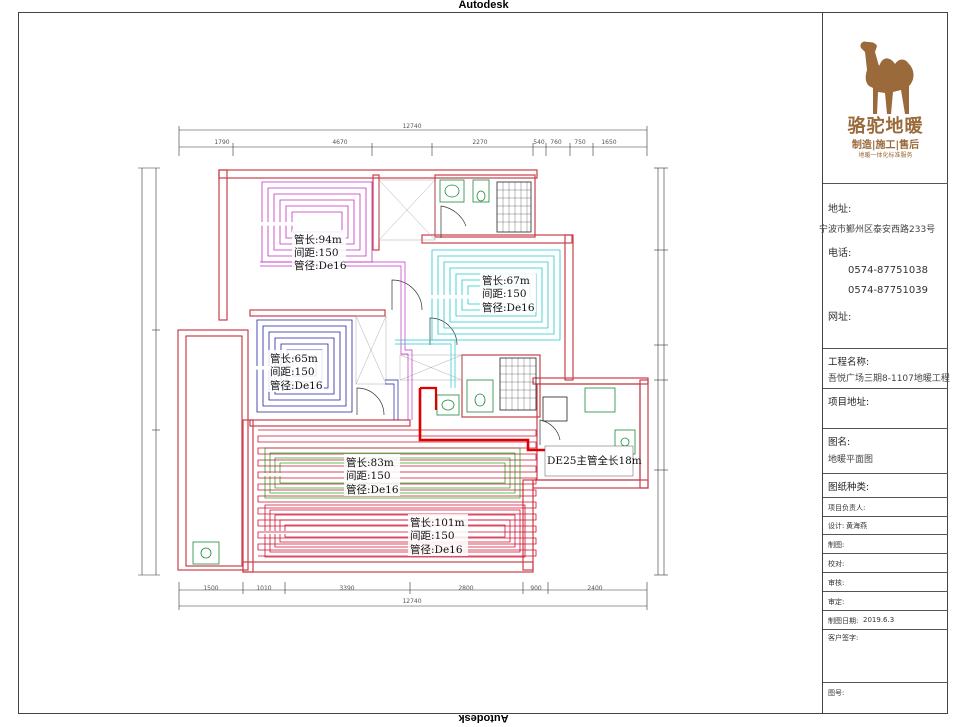 Image resolution: width=967 pixels, height=727 pixels. What do you see at coordinates (411, 601) in the screenshot?
I see `bottom-total-dimension: 12740` at bounding box center [411, 601].